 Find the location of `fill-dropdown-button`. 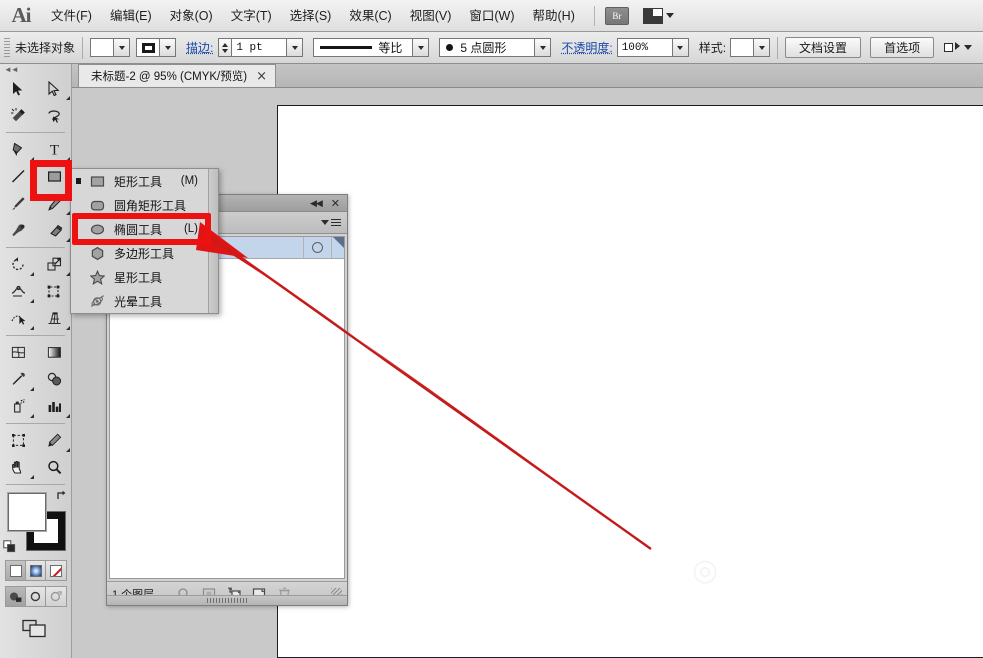

fill-dropdown-button is located at coordinates (122, 47).